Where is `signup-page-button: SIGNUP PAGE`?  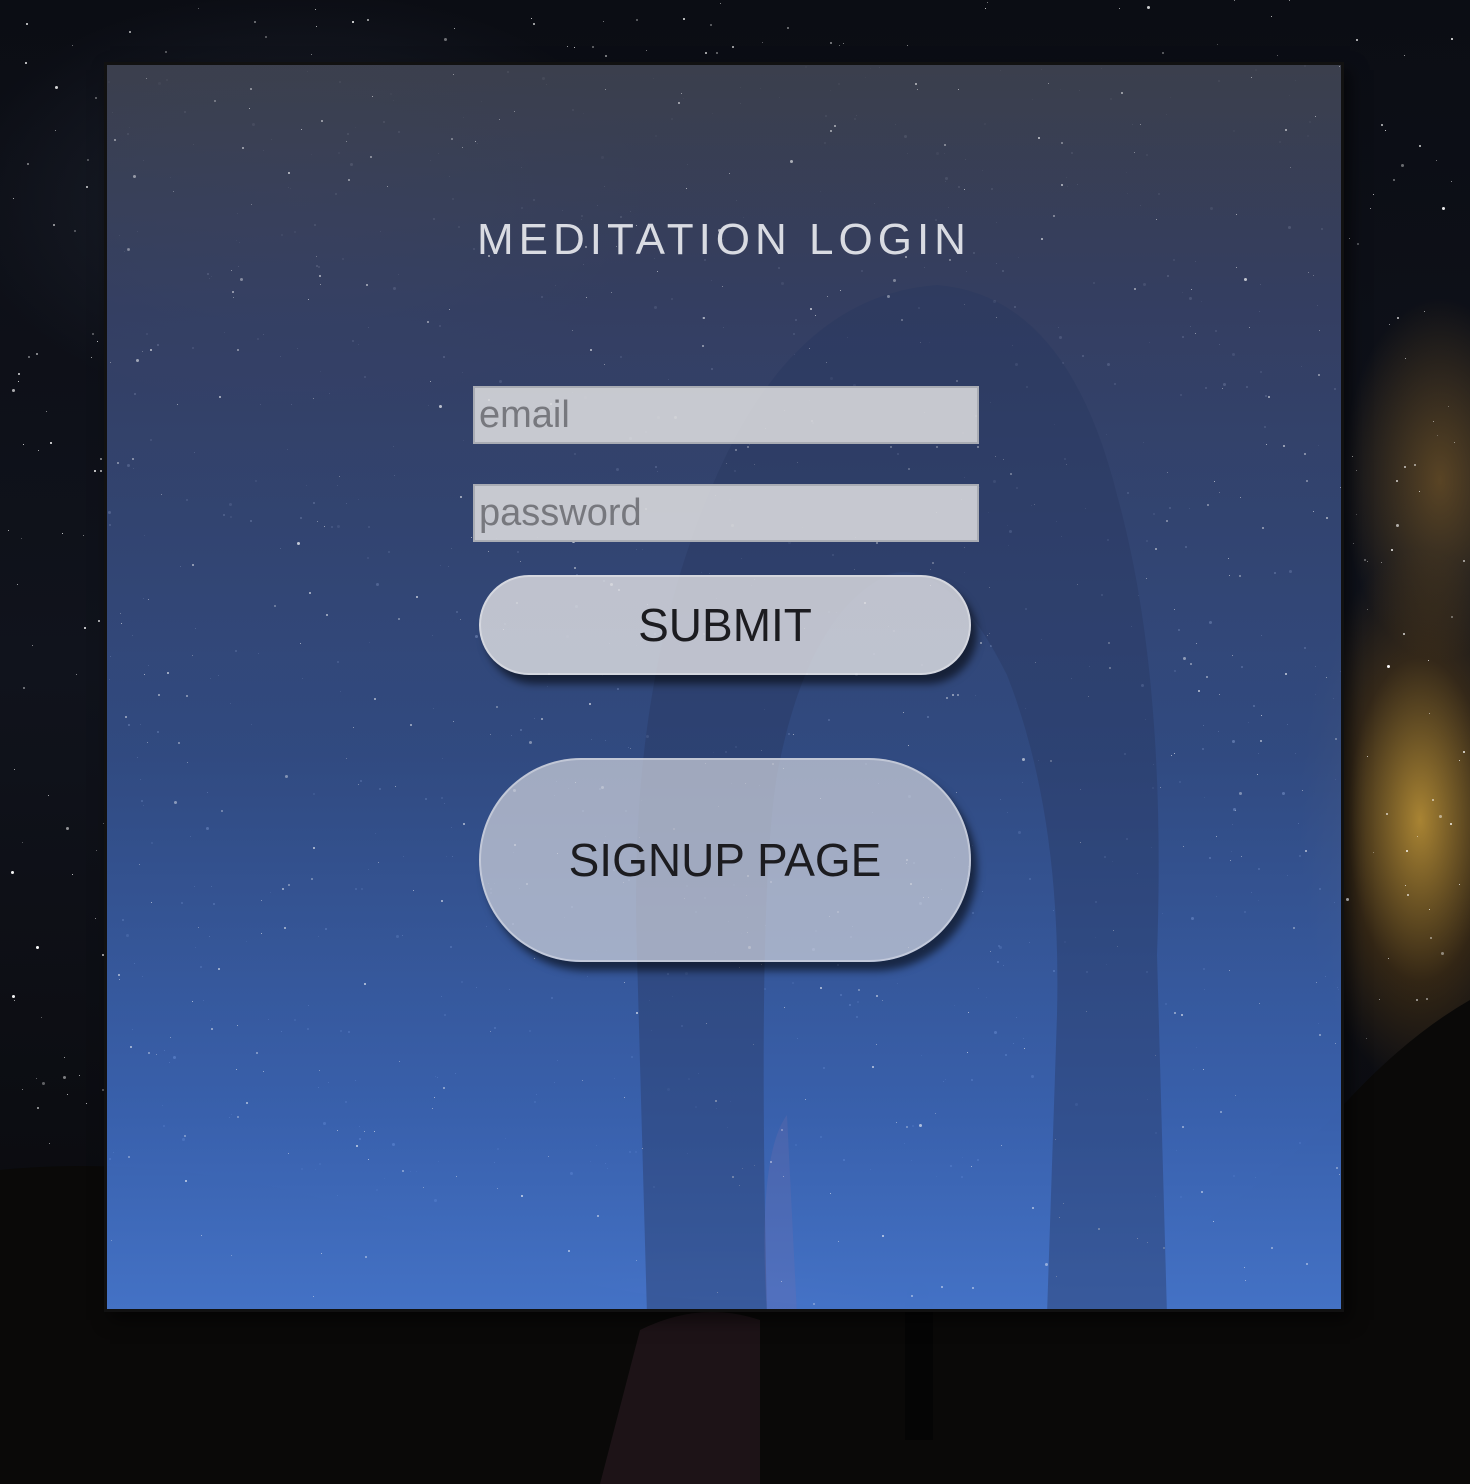 signup-page-button: SIGNUP PAGE is located at coordinates (725, 860).